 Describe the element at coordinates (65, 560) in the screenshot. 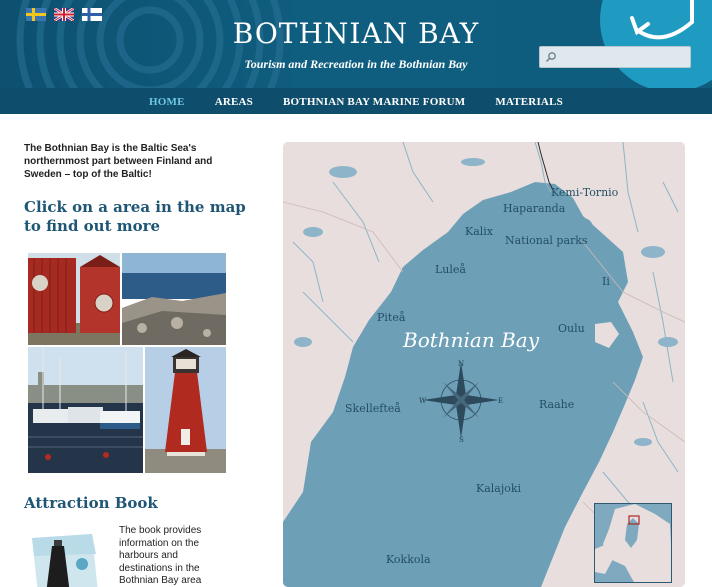

I see `attraction-book-cover` at that location.